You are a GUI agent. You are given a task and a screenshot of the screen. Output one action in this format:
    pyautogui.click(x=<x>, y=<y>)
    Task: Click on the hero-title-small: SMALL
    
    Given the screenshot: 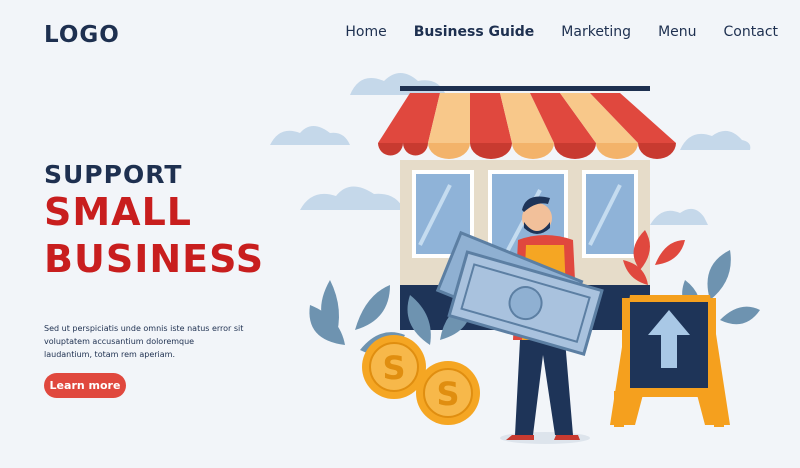 What is the action you would take?
    pyautogui.click(x=118, y=212)
    